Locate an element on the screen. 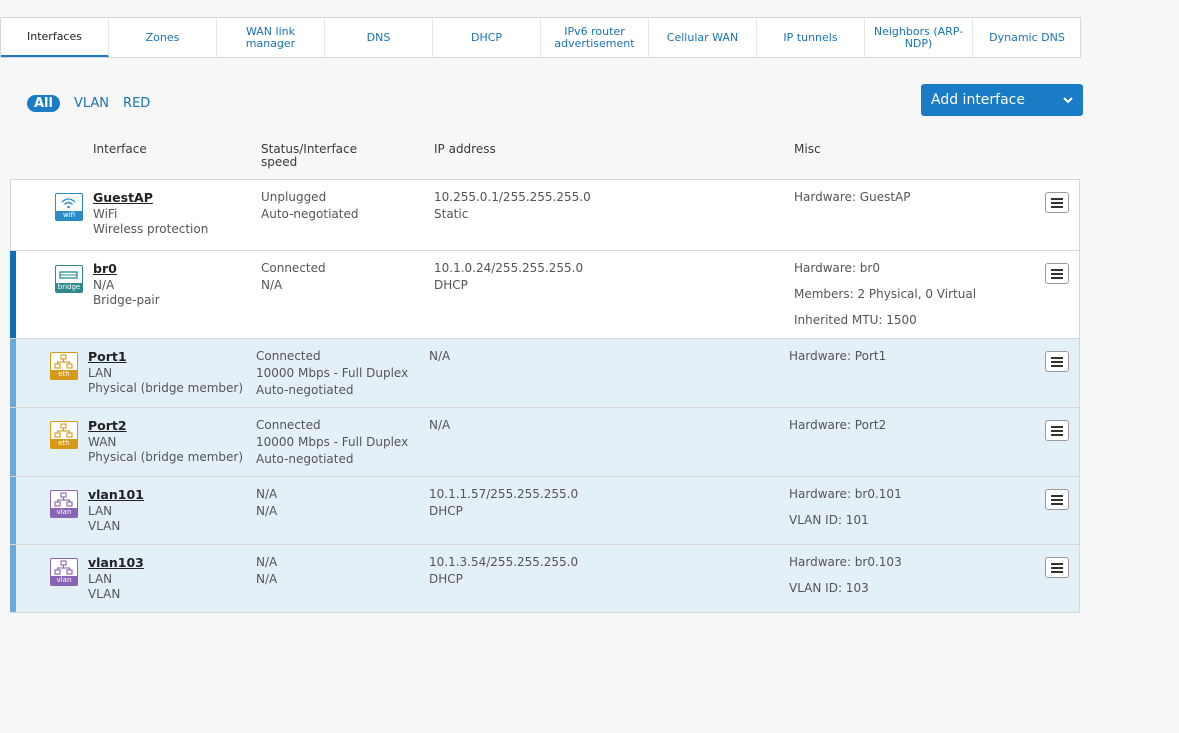 The image size is (1179, 733). ip-address: 10.1.1.57/255.255.255.0 is located at coordinates (504, 494).